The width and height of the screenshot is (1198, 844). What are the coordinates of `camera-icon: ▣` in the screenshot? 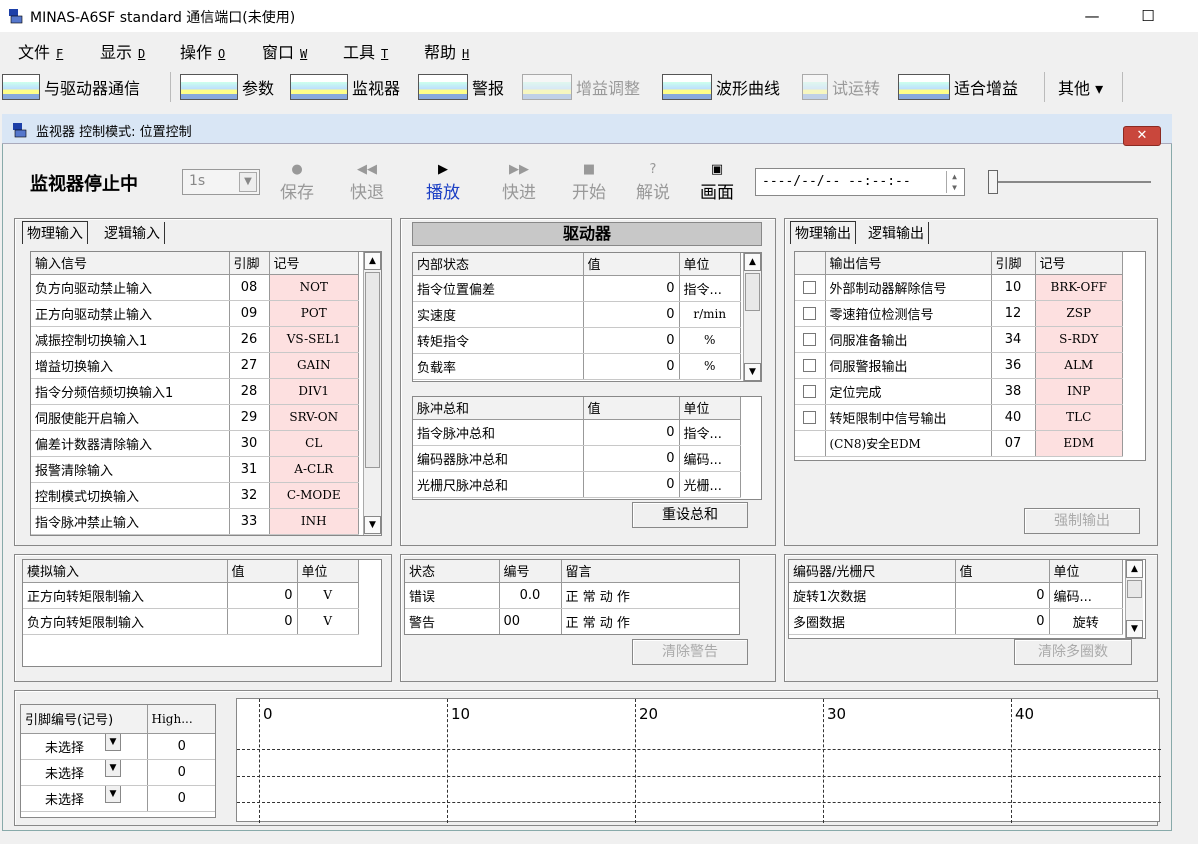 It's located at (717, 169).